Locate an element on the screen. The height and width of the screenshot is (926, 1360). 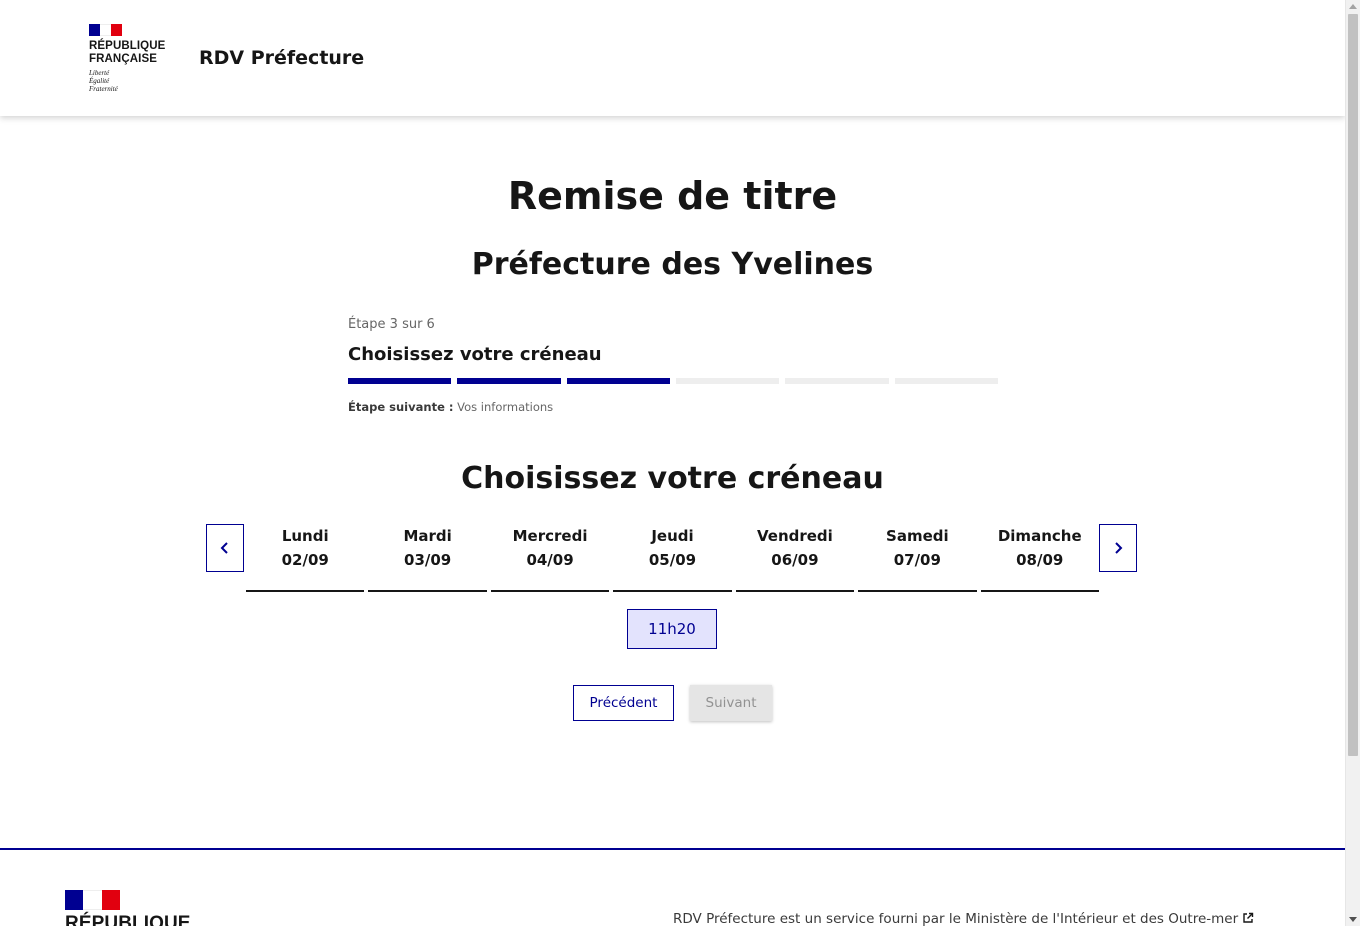
footer-logo: République is located at coordinates (128, 908).